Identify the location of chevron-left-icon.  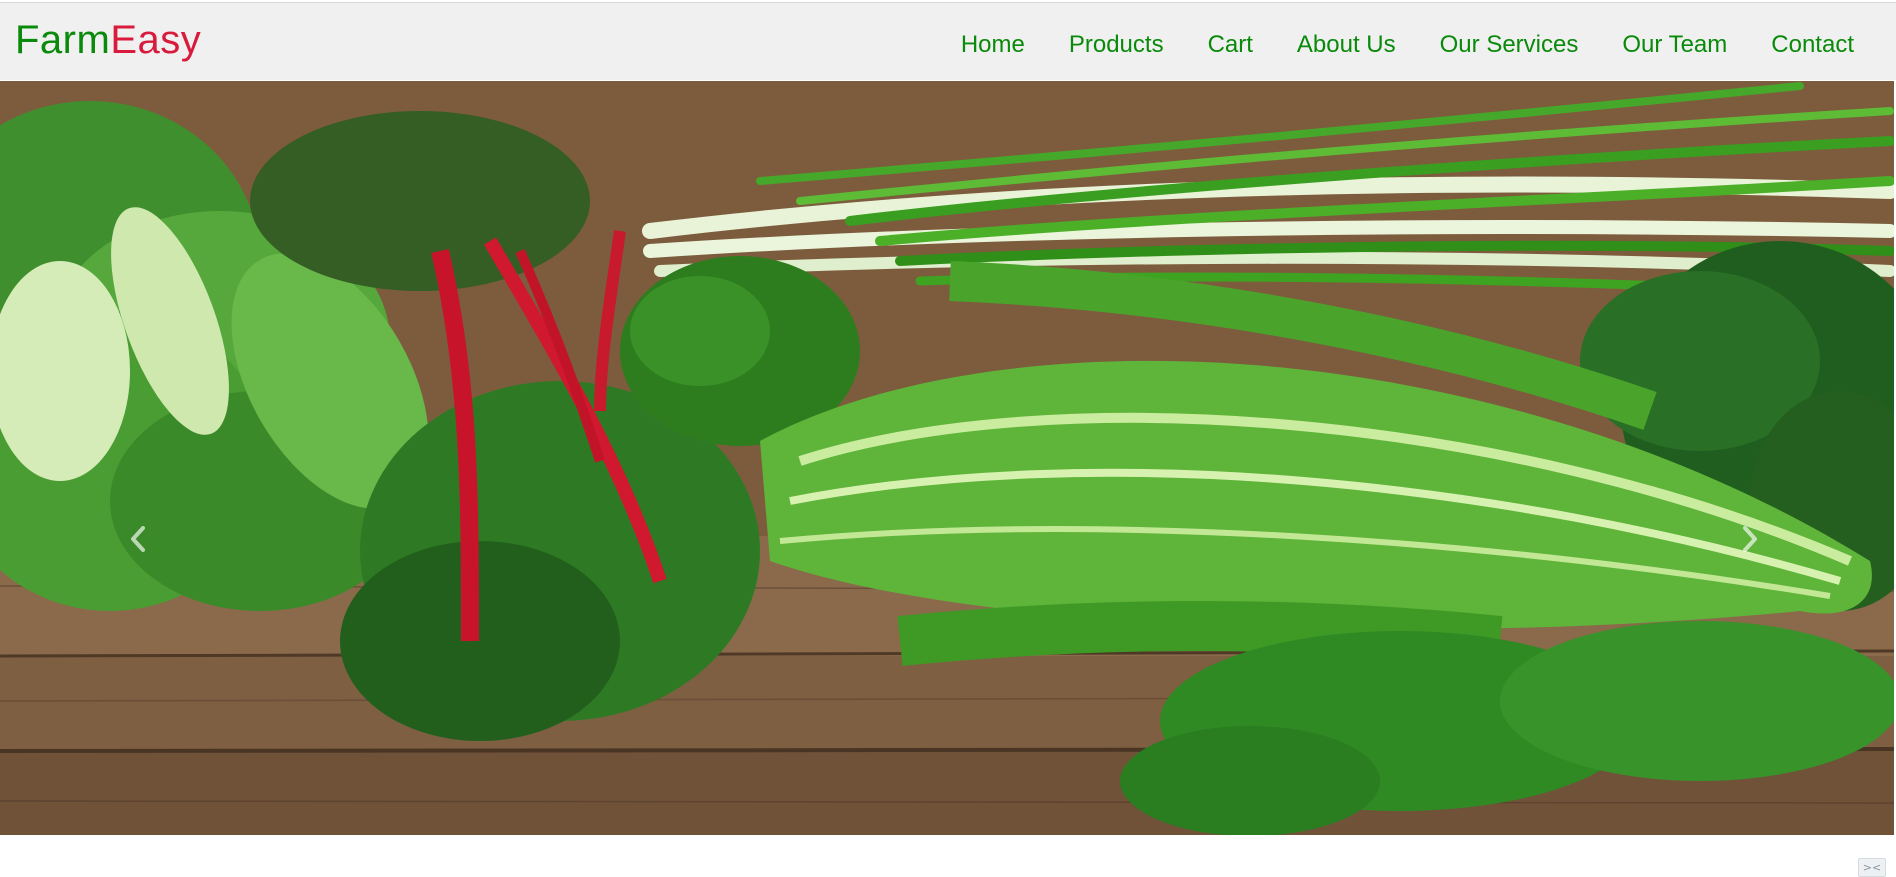
(138, 539).